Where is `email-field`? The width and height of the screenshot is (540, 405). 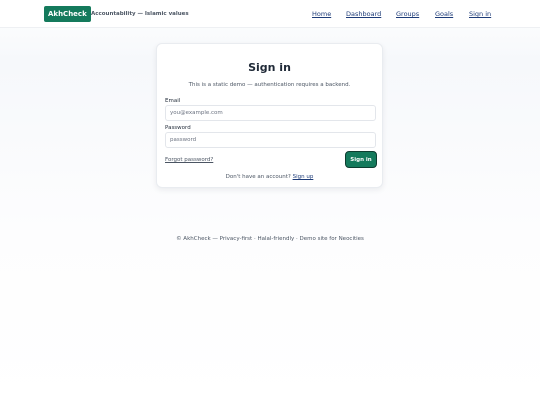 email-field is located at coordinates (270, 113).